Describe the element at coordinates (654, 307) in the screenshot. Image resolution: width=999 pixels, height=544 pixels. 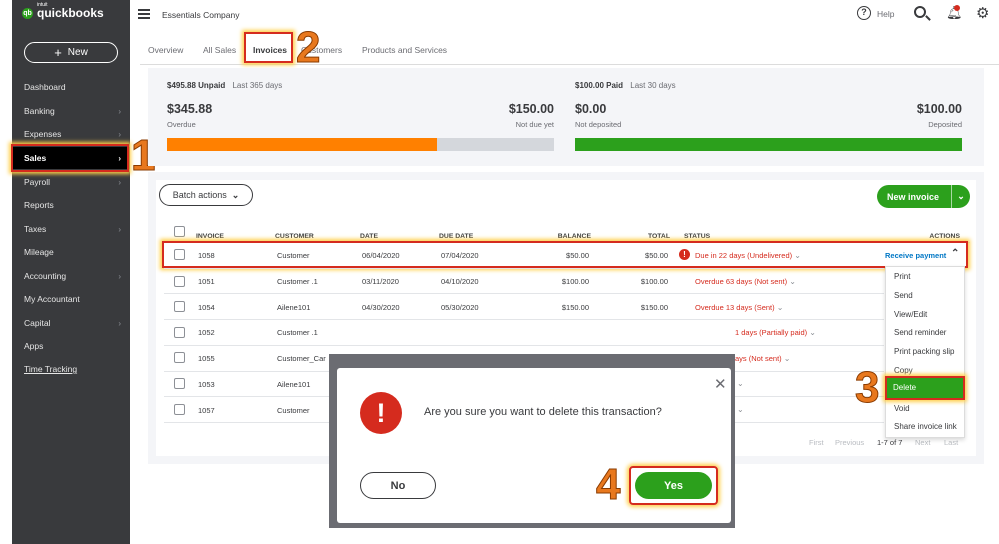
I see `cell-total: $150.00` at that location.